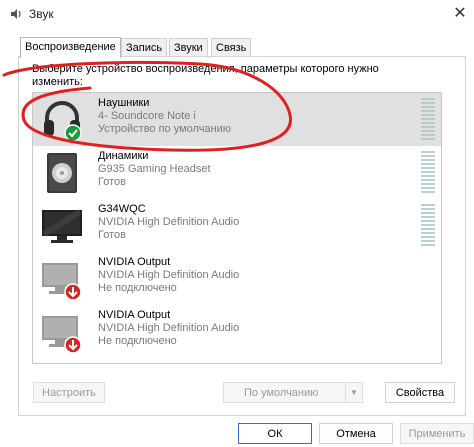  Describe the element at coordinates (356, 433) in the screenshot. I see `cancel-button: Отмена` at that location.